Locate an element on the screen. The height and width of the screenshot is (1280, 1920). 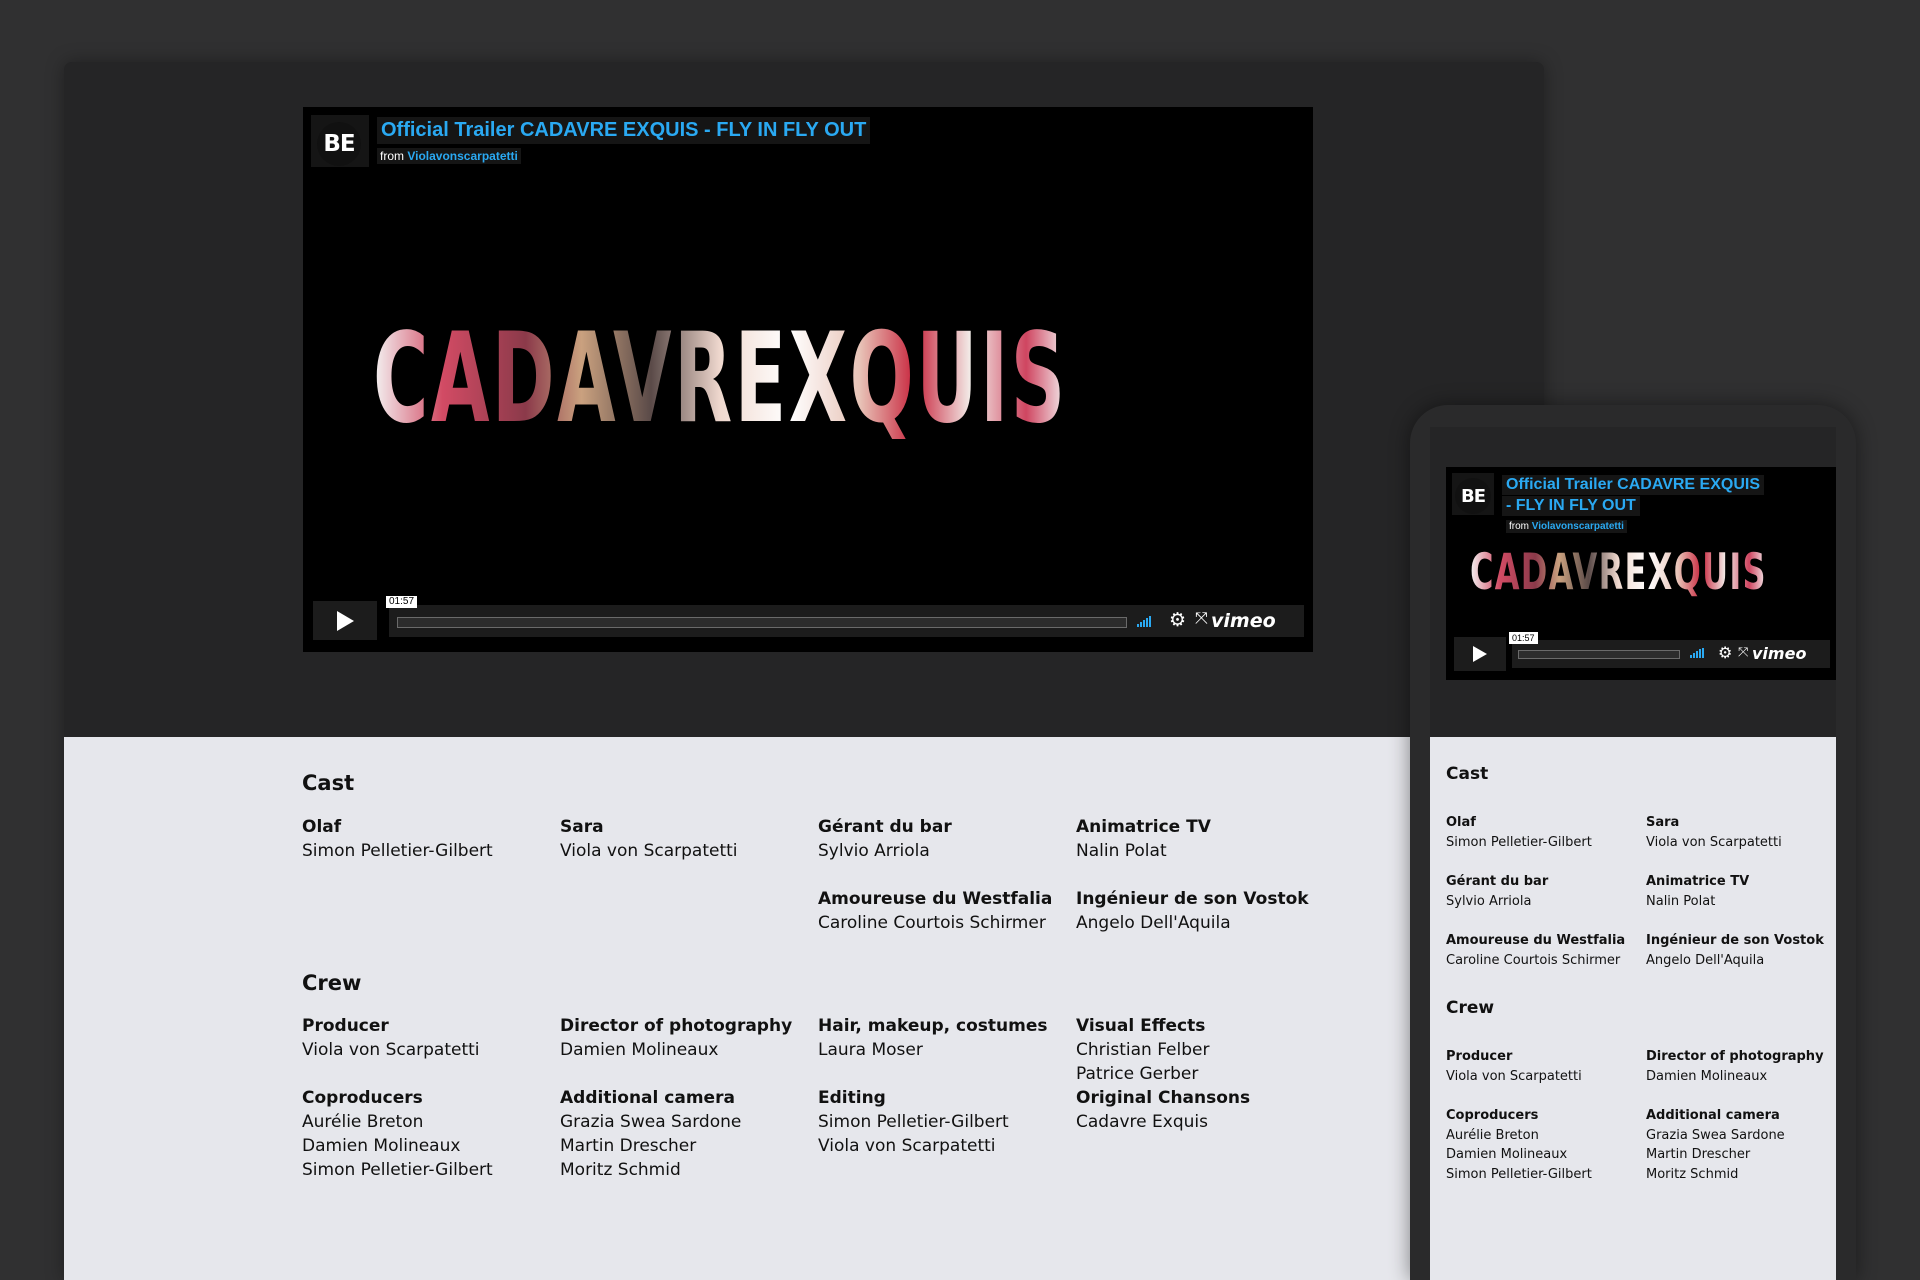
video-controls: 01:57 ⚙ ⤧ vimeo is located at coordinates (1644, 651).